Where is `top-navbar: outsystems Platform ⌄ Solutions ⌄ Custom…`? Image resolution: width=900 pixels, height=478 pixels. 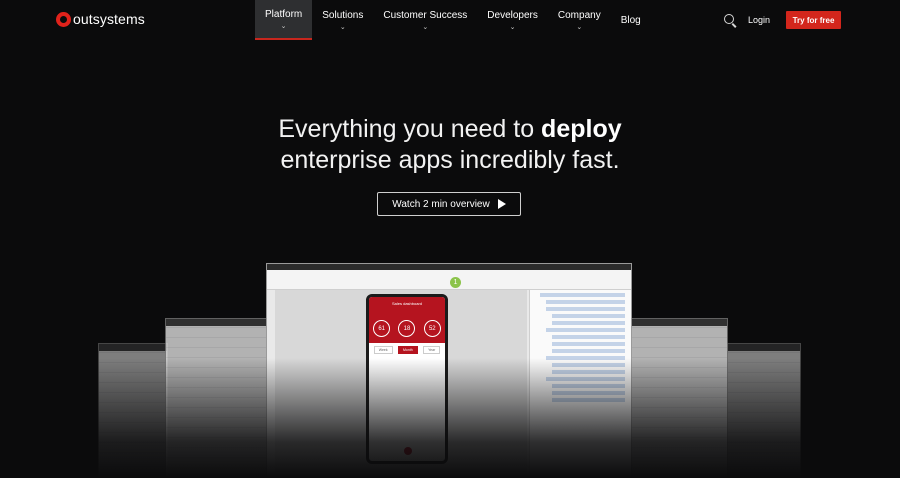
top-navbar: outsystems Platform ⌄ Solutions ⌄ Custom… is located at coordinates (450, 20).